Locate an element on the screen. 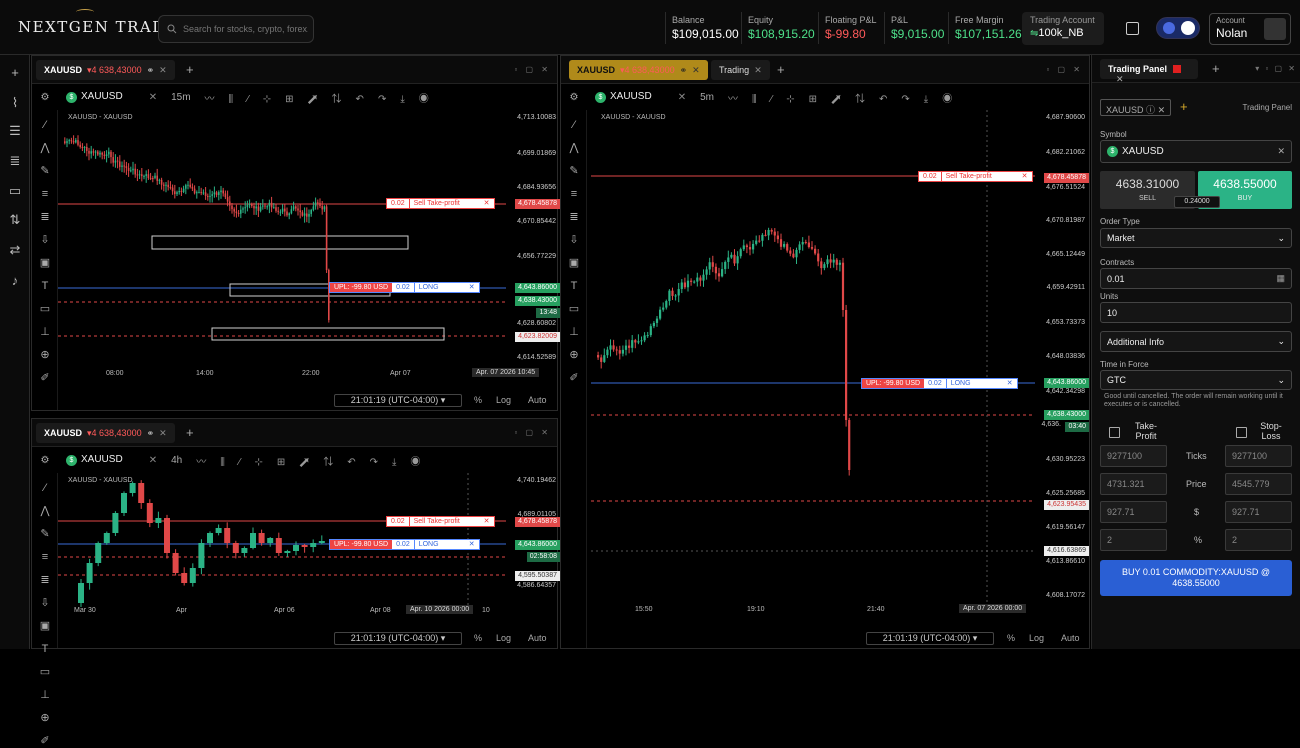  trade-icon: ⇅ is located at coordinates (15, 220).